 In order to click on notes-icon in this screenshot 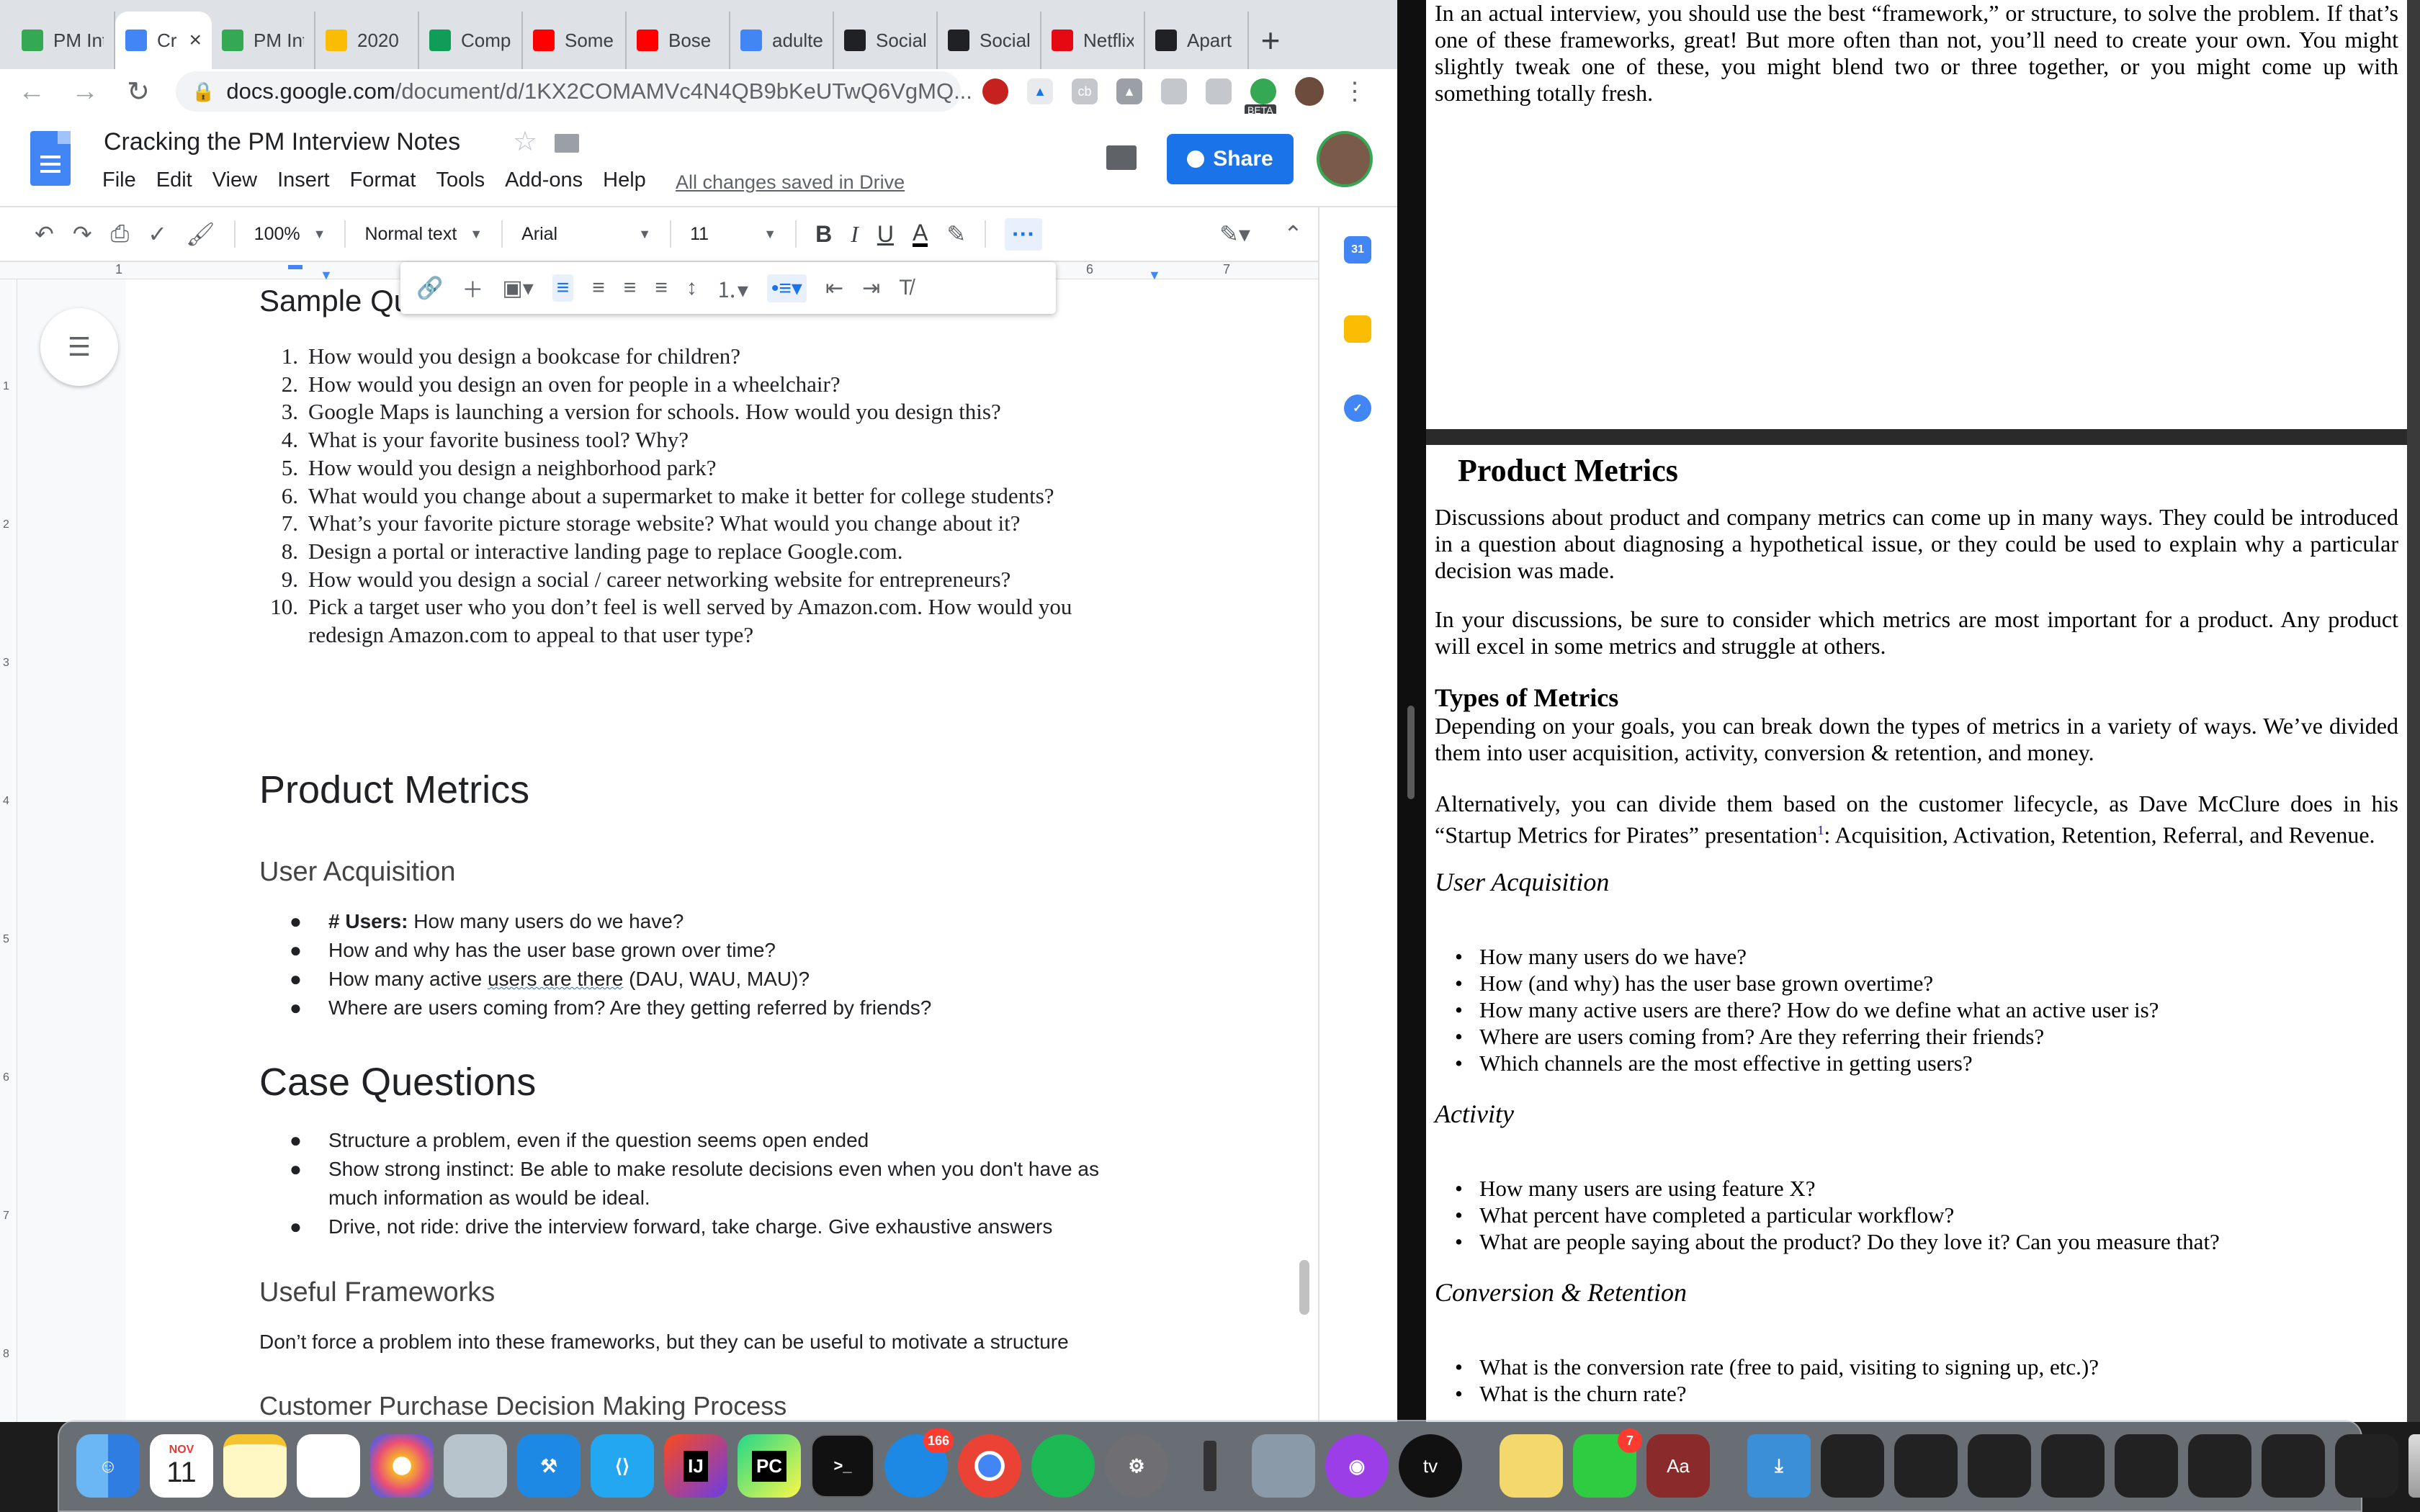, I will do `click(255, 1466)`.